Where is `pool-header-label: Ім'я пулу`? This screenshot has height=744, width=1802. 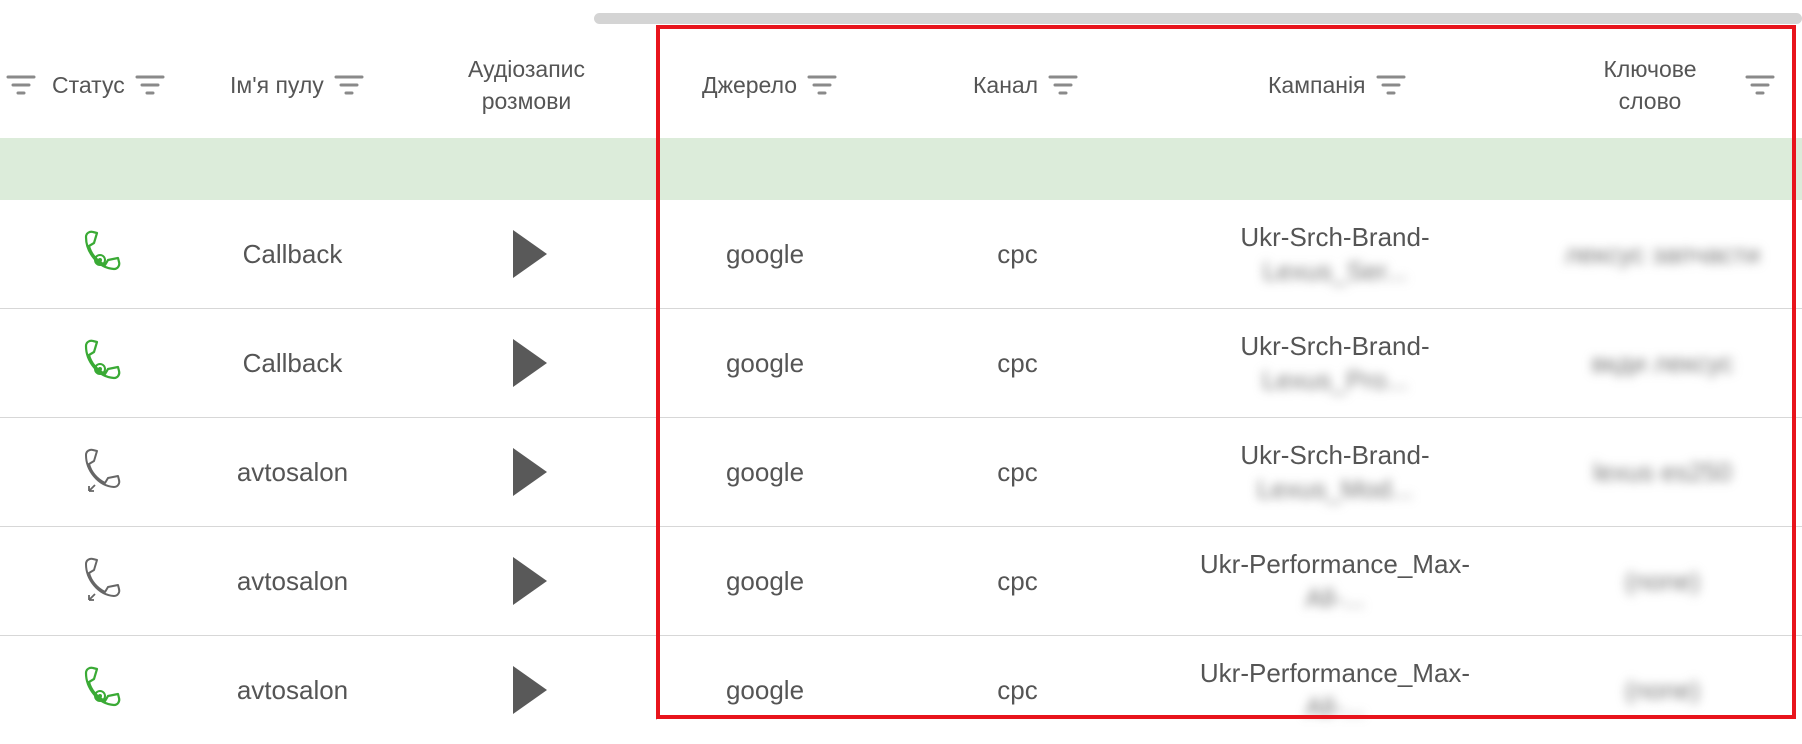
pool-header-label: Ім'я пулу is located at coordinates (277, 85).